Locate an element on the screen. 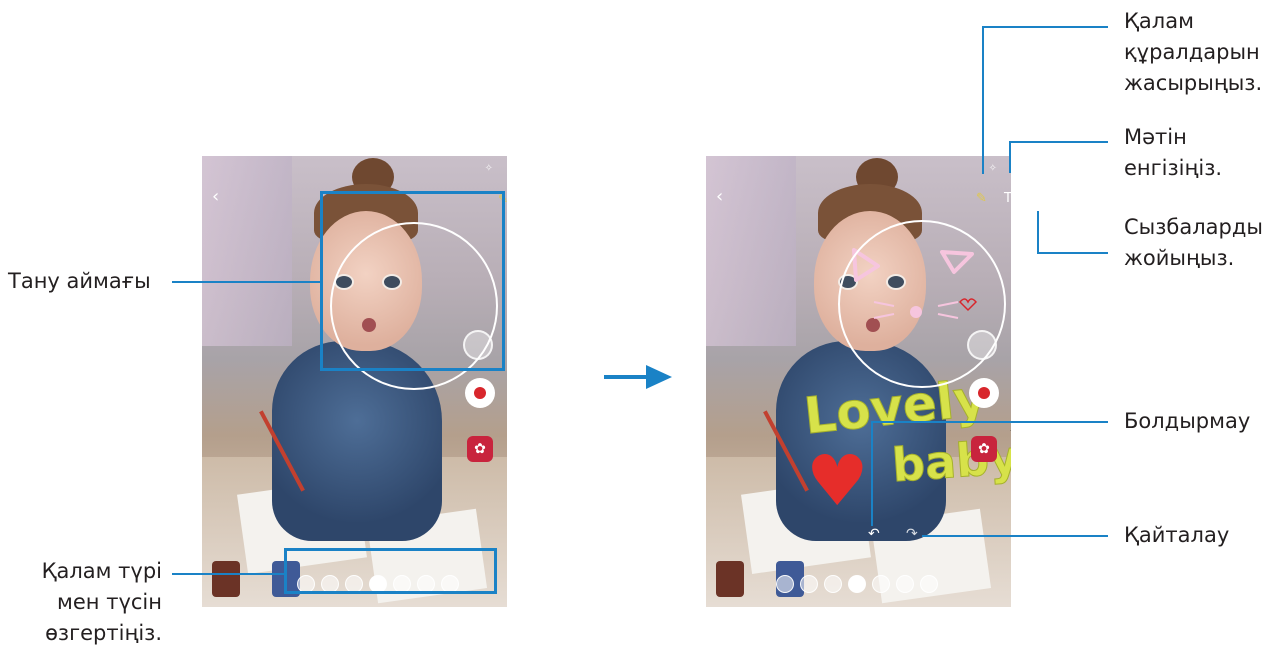 The image size is (1286, 649). pen-tray is located at coordinates (857, 584).